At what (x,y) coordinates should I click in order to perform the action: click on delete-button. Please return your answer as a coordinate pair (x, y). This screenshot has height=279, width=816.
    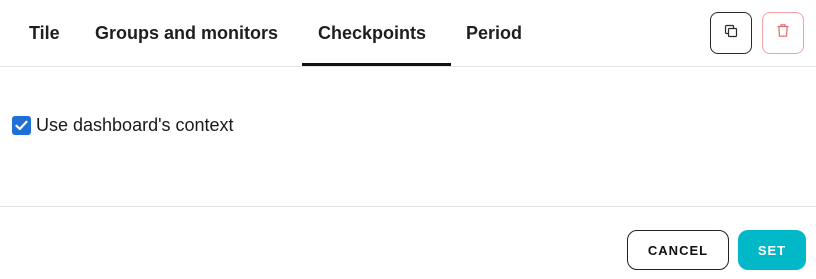
    Looking at the image, I should click on (783, 33).